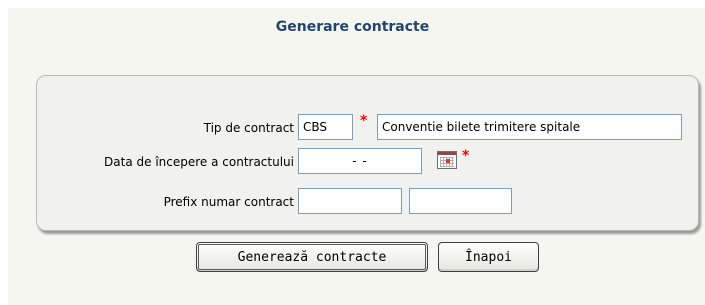  Describe the element at coordinates (466, 156) in the screenshot. I see `start-date-required-mark: *` at that location.